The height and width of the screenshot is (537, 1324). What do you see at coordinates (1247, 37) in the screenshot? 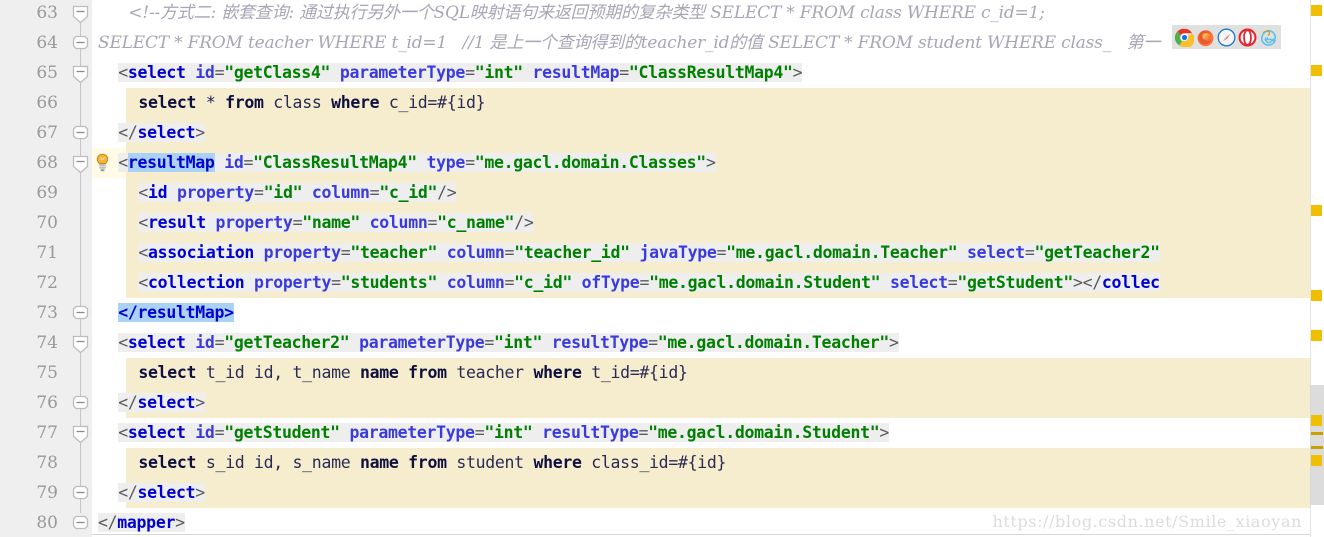
I see `opera-icon` at bounding box center [1247, 37].